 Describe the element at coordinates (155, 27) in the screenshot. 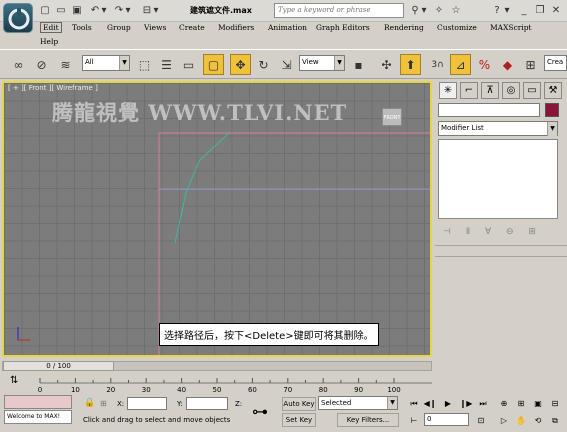

I see `menu-views: Views` at that location.